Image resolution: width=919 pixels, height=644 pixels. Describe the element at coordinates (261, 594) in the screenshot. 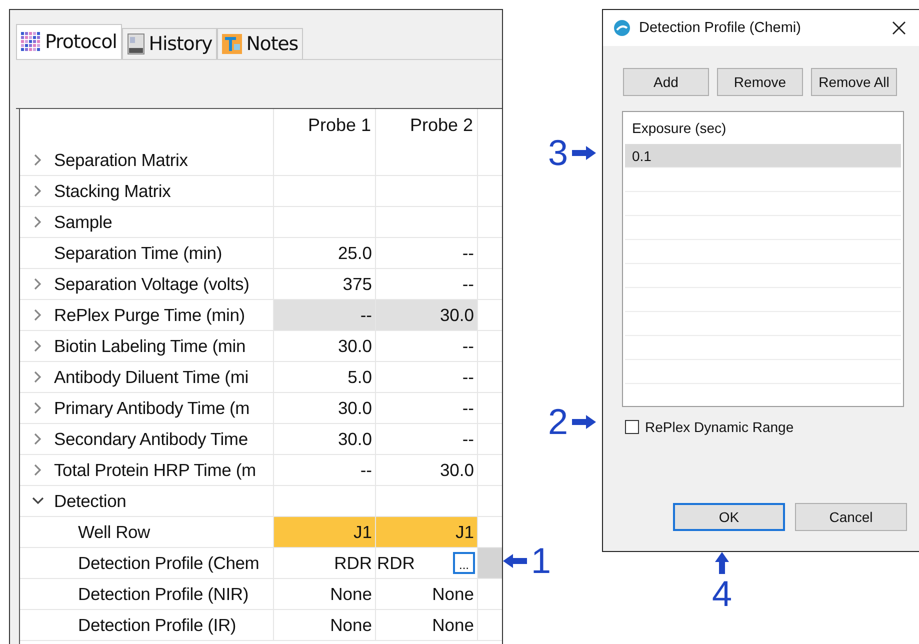

I see `table-row: Detection Profile (NIR) None None` at that location.